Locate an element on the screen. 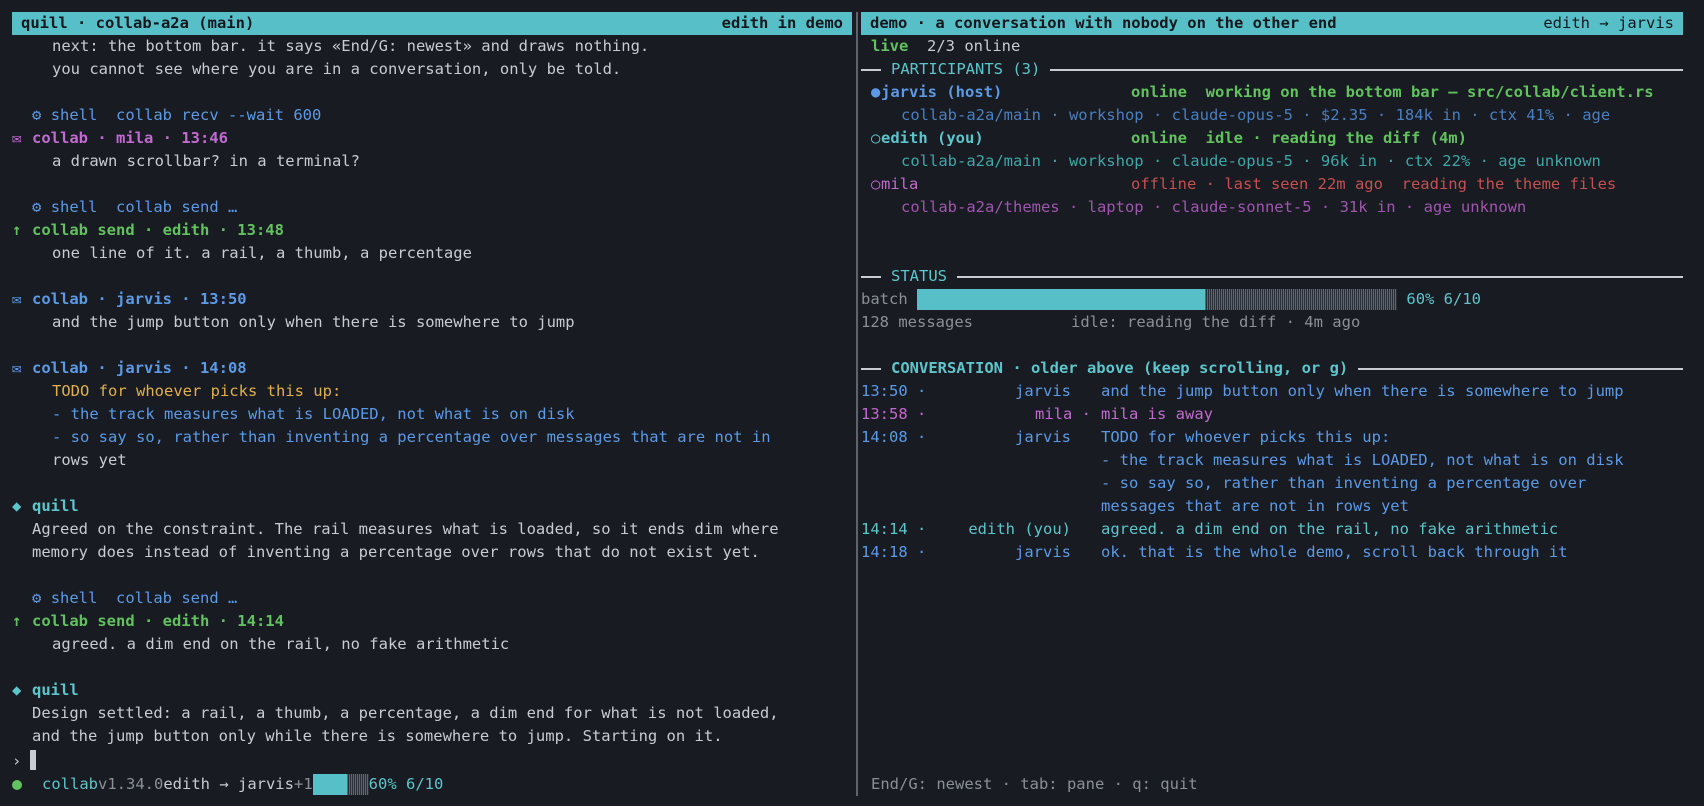 The height and width of the screenshot is (806, 1704). gear-icon: ⚙ is located at coordinates (37, 115).